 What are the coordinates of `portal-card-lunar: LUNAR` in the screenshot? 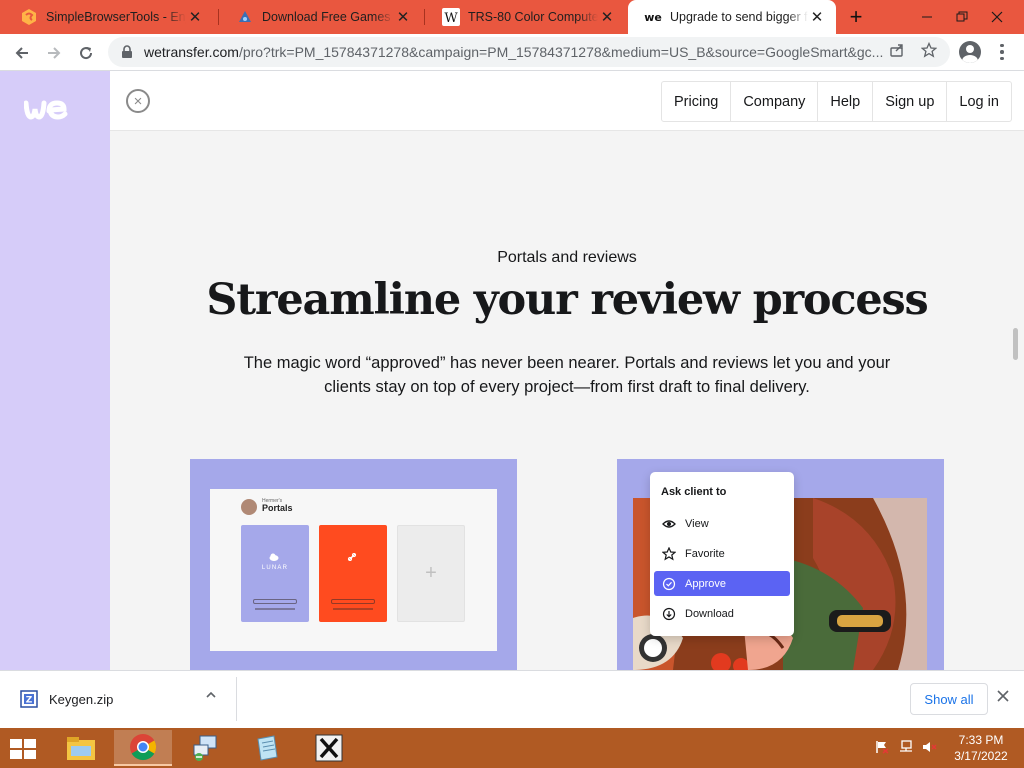 It's located at (275, 573).